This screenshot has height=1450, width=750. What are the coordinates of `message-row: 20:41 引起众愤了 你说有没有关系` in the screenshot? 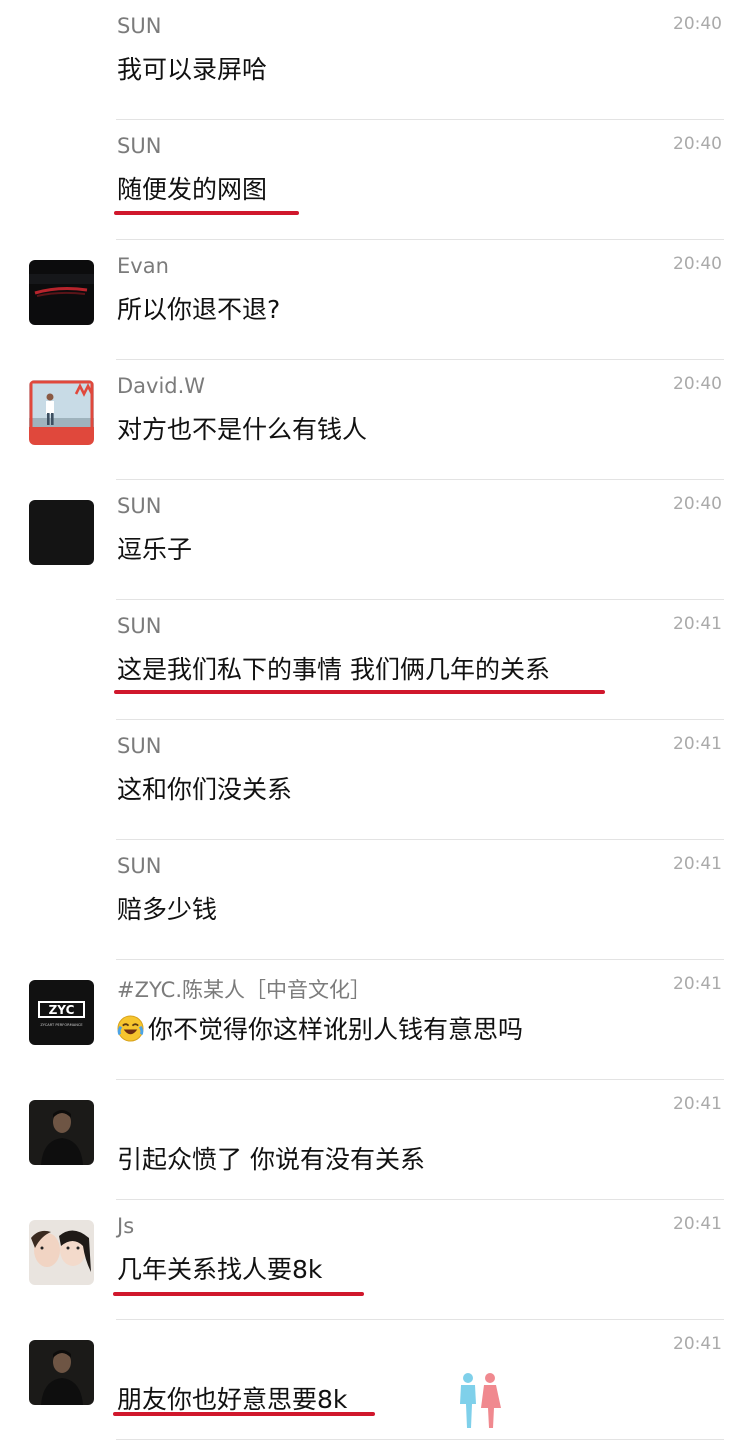 It's located at (375, 1140).